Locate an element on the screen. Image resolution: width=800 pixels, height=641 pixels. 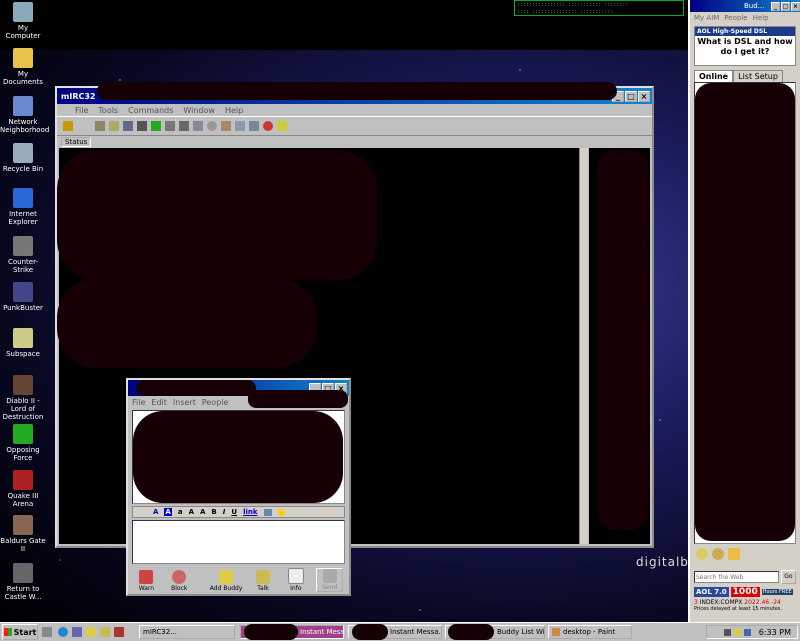
desktop-icon-label: Internet Explorer is located at coordinates (23, 218).